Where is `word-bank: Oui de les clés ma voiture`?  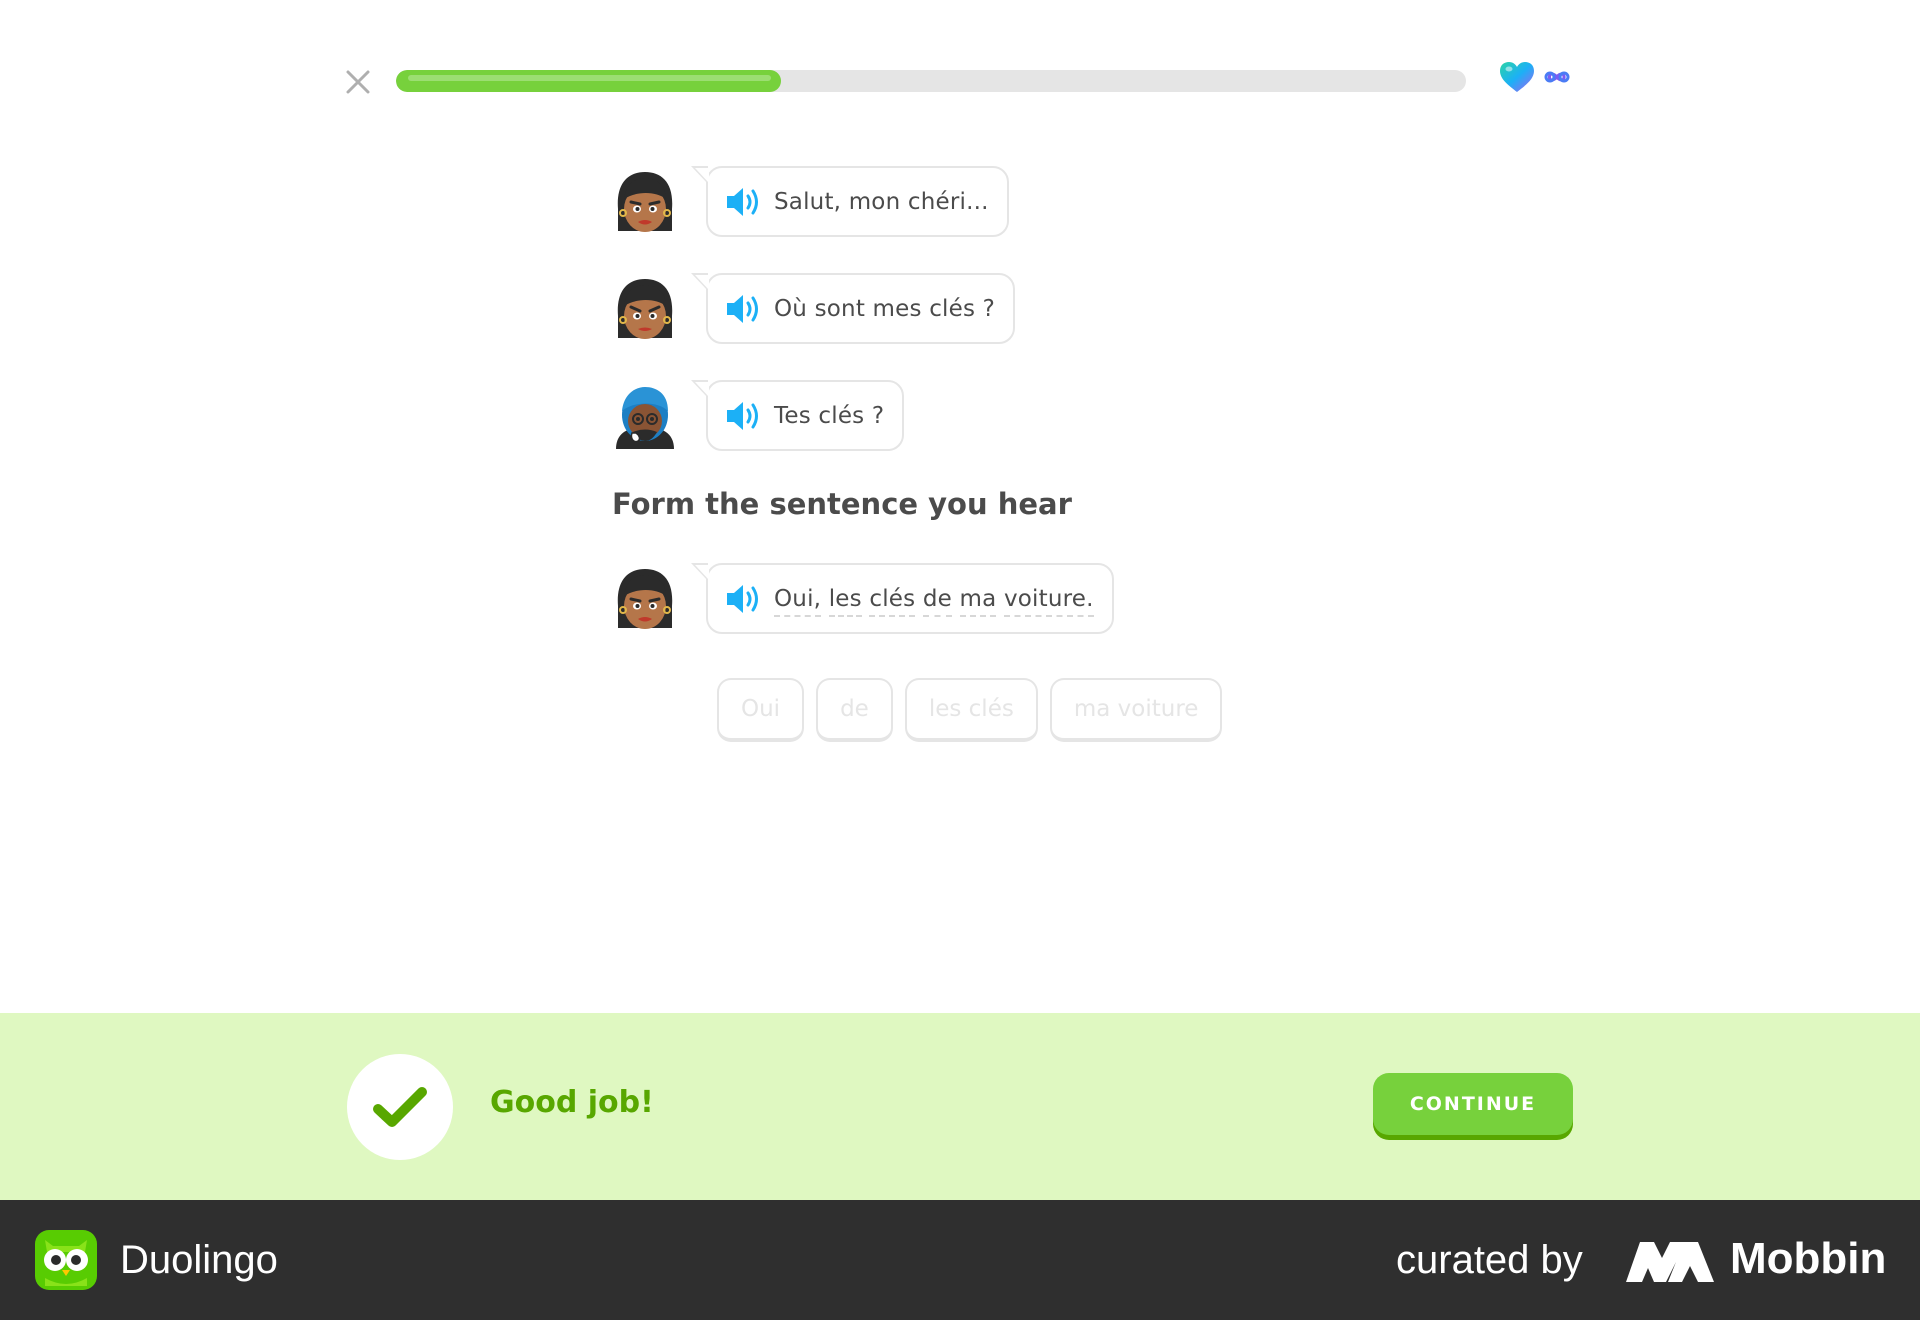 word-bank: Oui de les clés ma voiture is located at coordinates (970, 710).